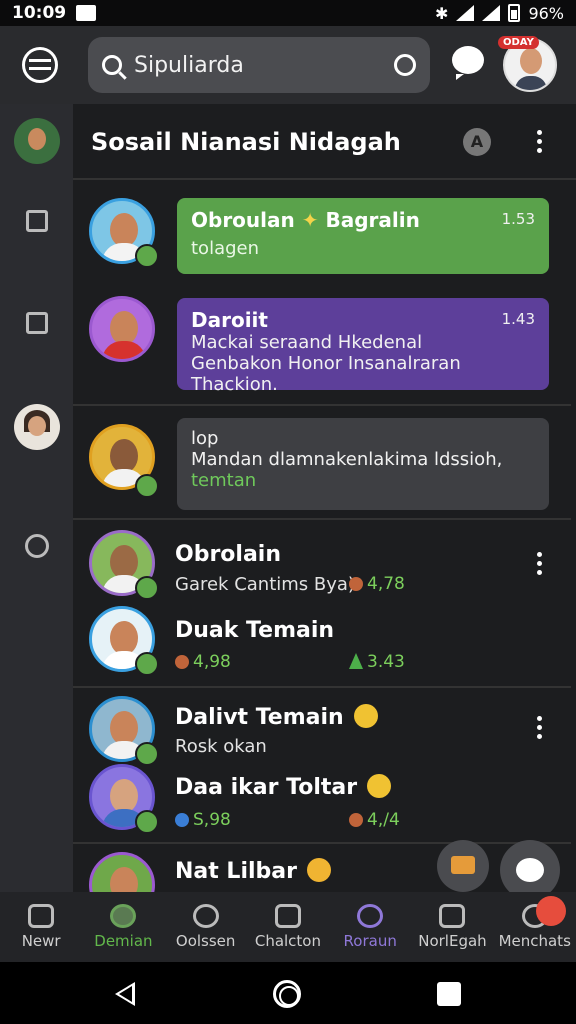  Describe the element at coordinates (253, 871) in the screenshot. I see `user-name: Nat Lilbar` at that location.